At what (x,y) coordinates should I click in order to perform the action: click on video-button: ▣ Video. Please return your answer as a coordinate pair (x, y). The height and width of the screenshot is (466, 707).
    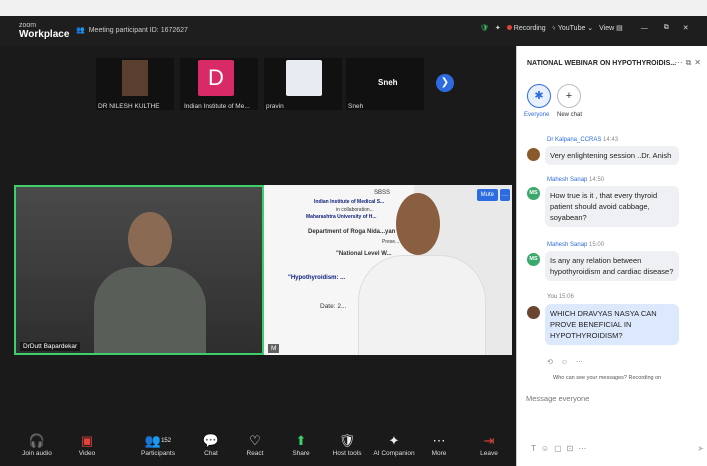
    Looking at the image, I should click on (87, 444).